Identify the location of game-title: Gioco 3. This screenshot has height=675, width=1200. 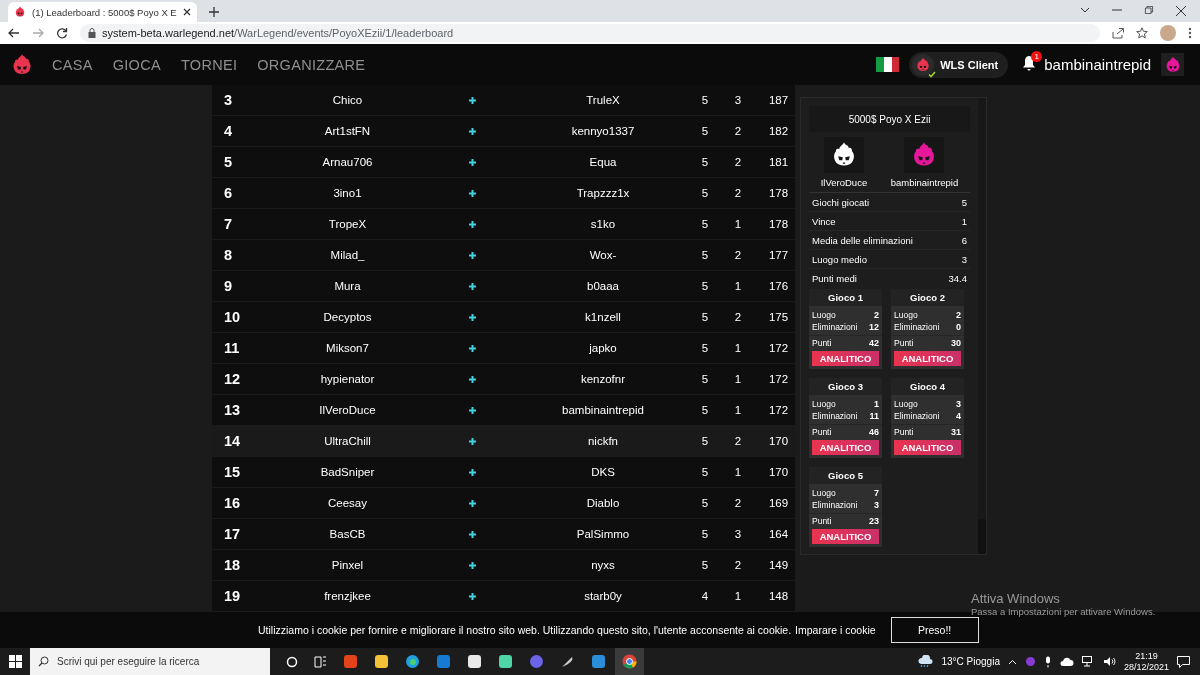
(845, 386).